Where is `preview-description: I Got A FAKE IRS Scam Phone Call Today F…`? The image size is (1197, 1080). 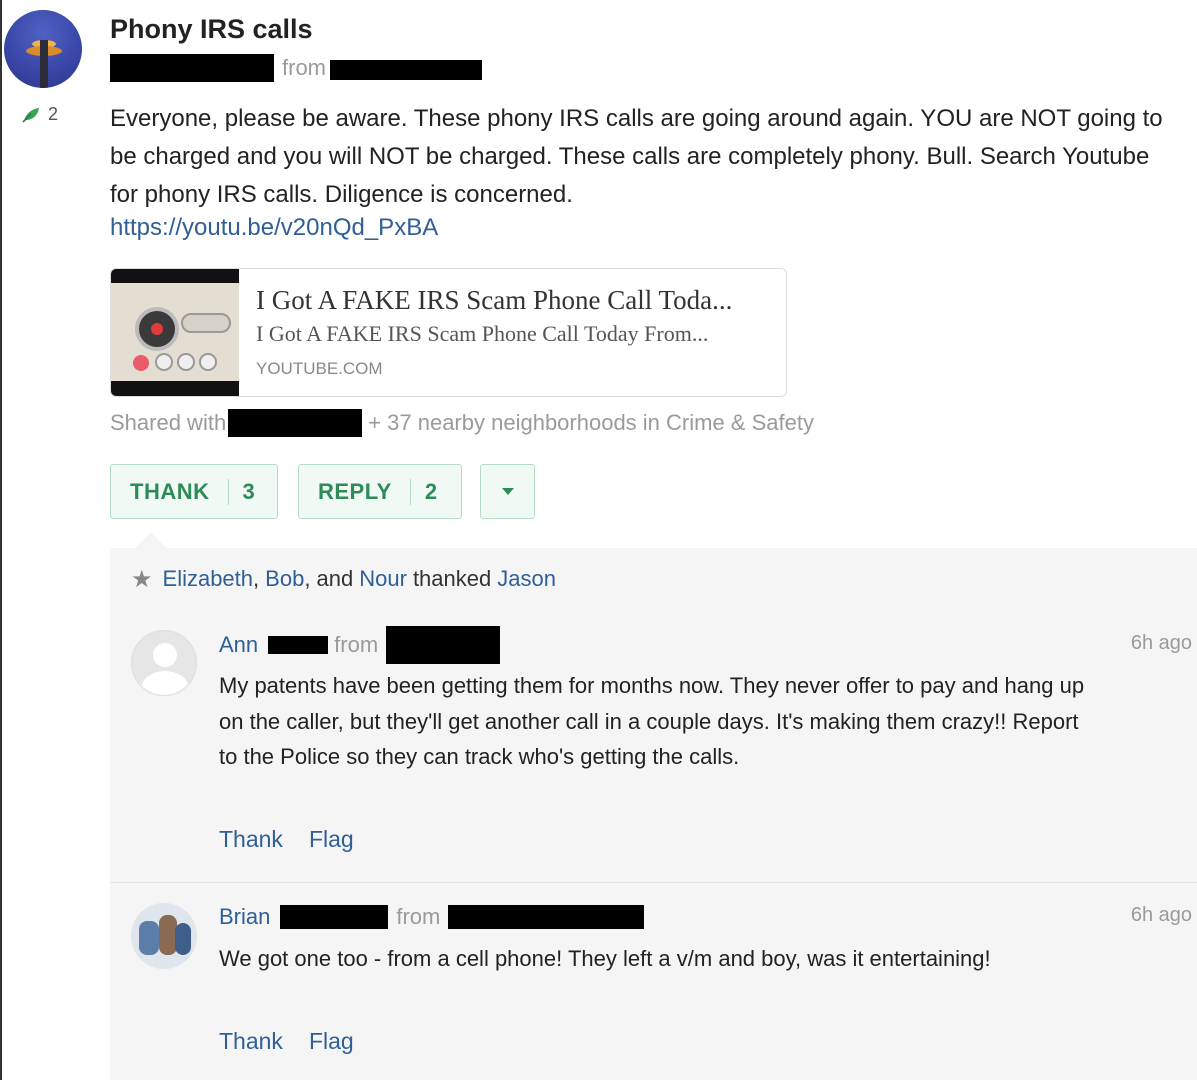 preview-description: I Got A FAKE IRS Scam Phone Call Today F… is located at coordinates (482, 333).